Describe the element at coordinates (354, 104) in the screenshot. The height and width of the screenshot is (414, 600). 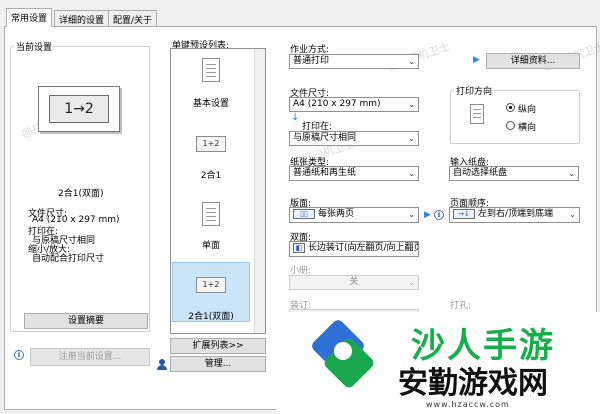
I see `paper-size-select: A4 (210 x 297 mm) ⌄` at that location.